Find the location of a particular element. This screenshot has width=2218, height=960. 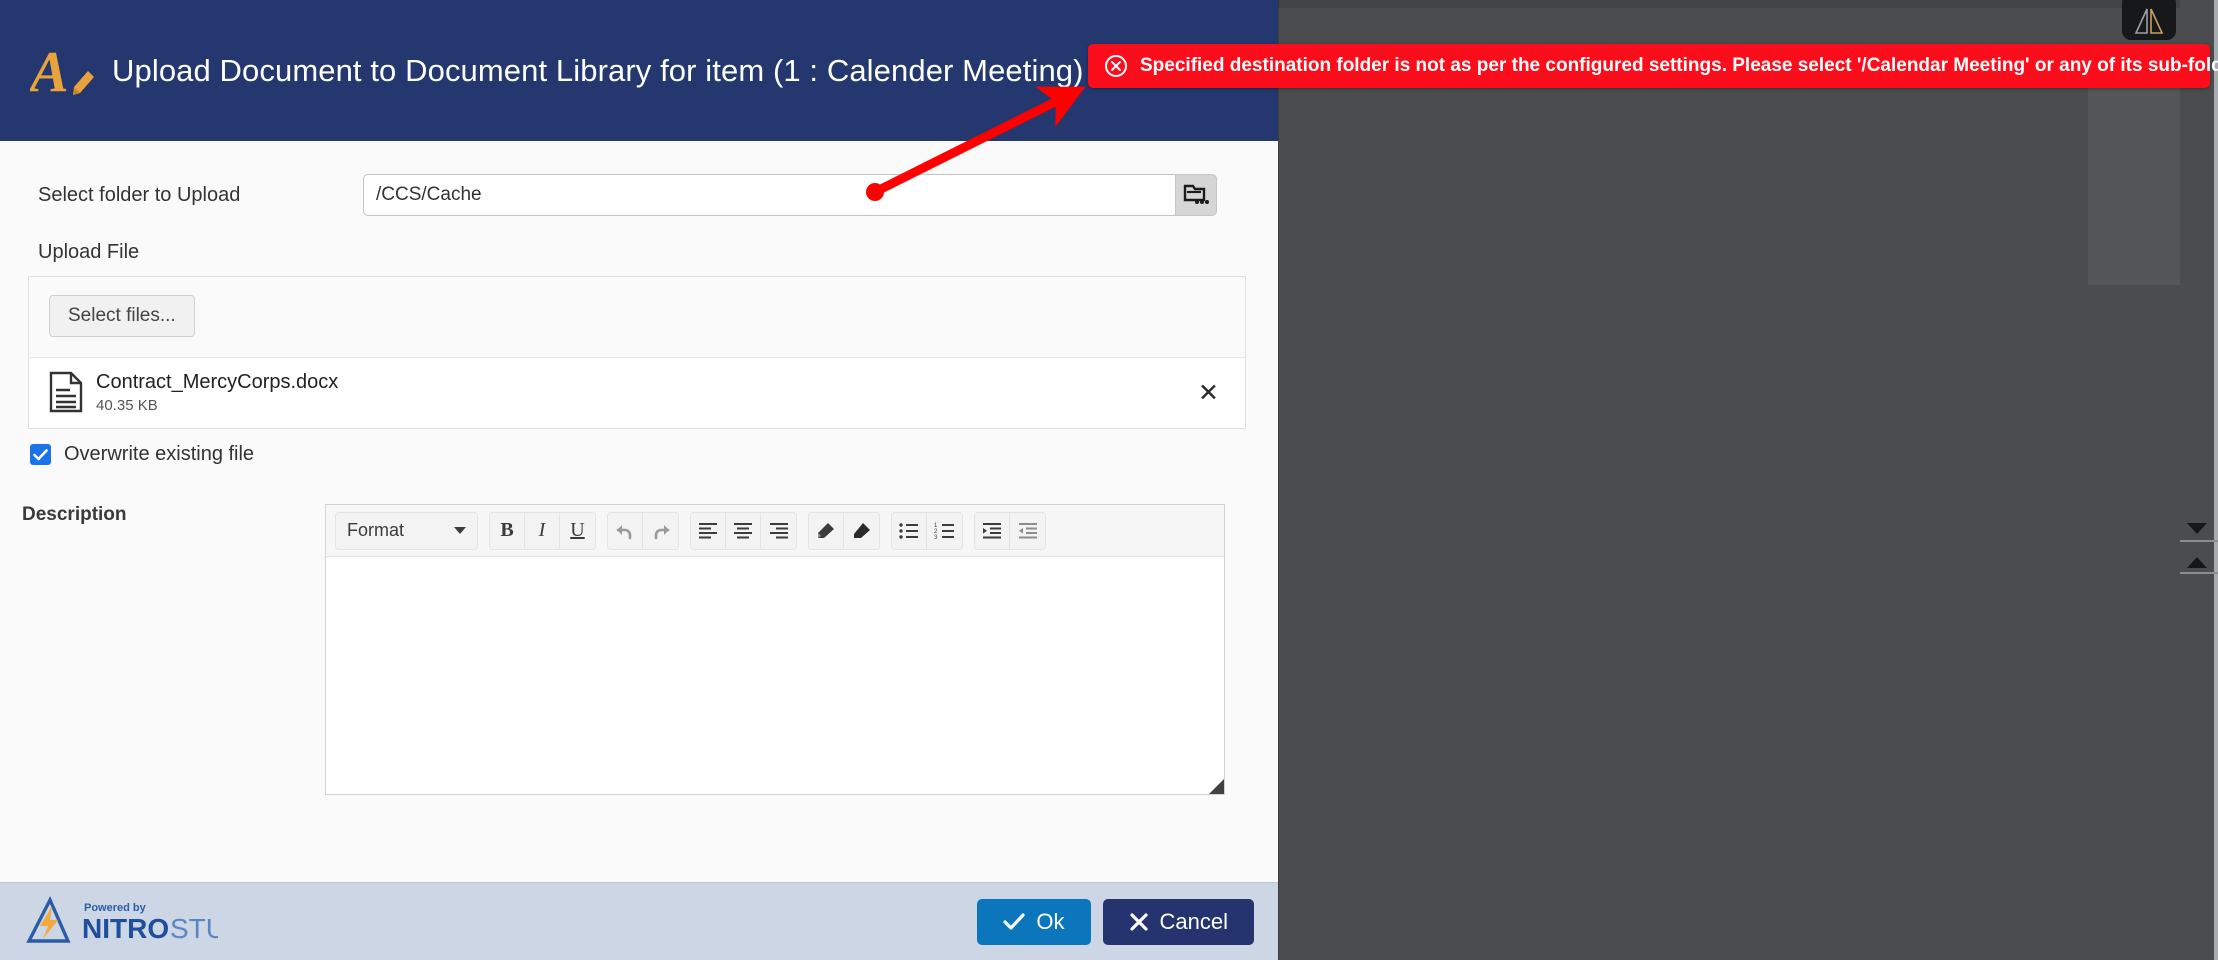

folder-input-group is located at coordinates (790, 195).